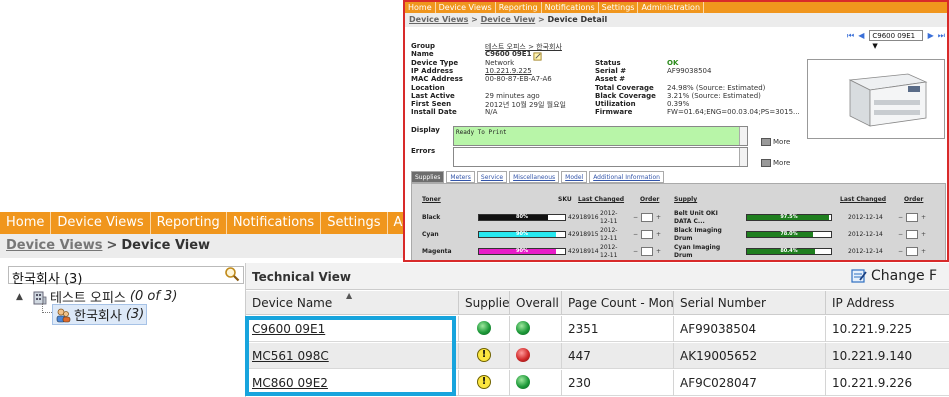 The image size is (949, 397). What do you see at coordinates (574, 177) in the screenshot?
I see `tab-model: Model` at bounding box center [574, 177].